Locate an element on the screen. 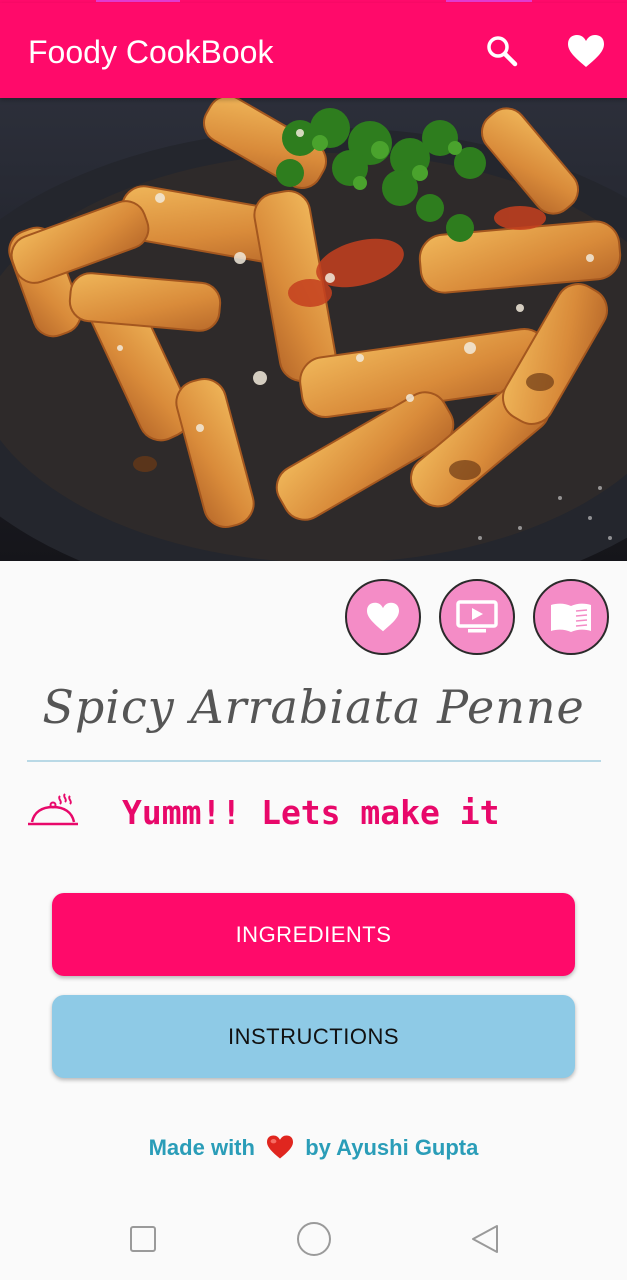  book-icon is located at coordinates (571, 617).